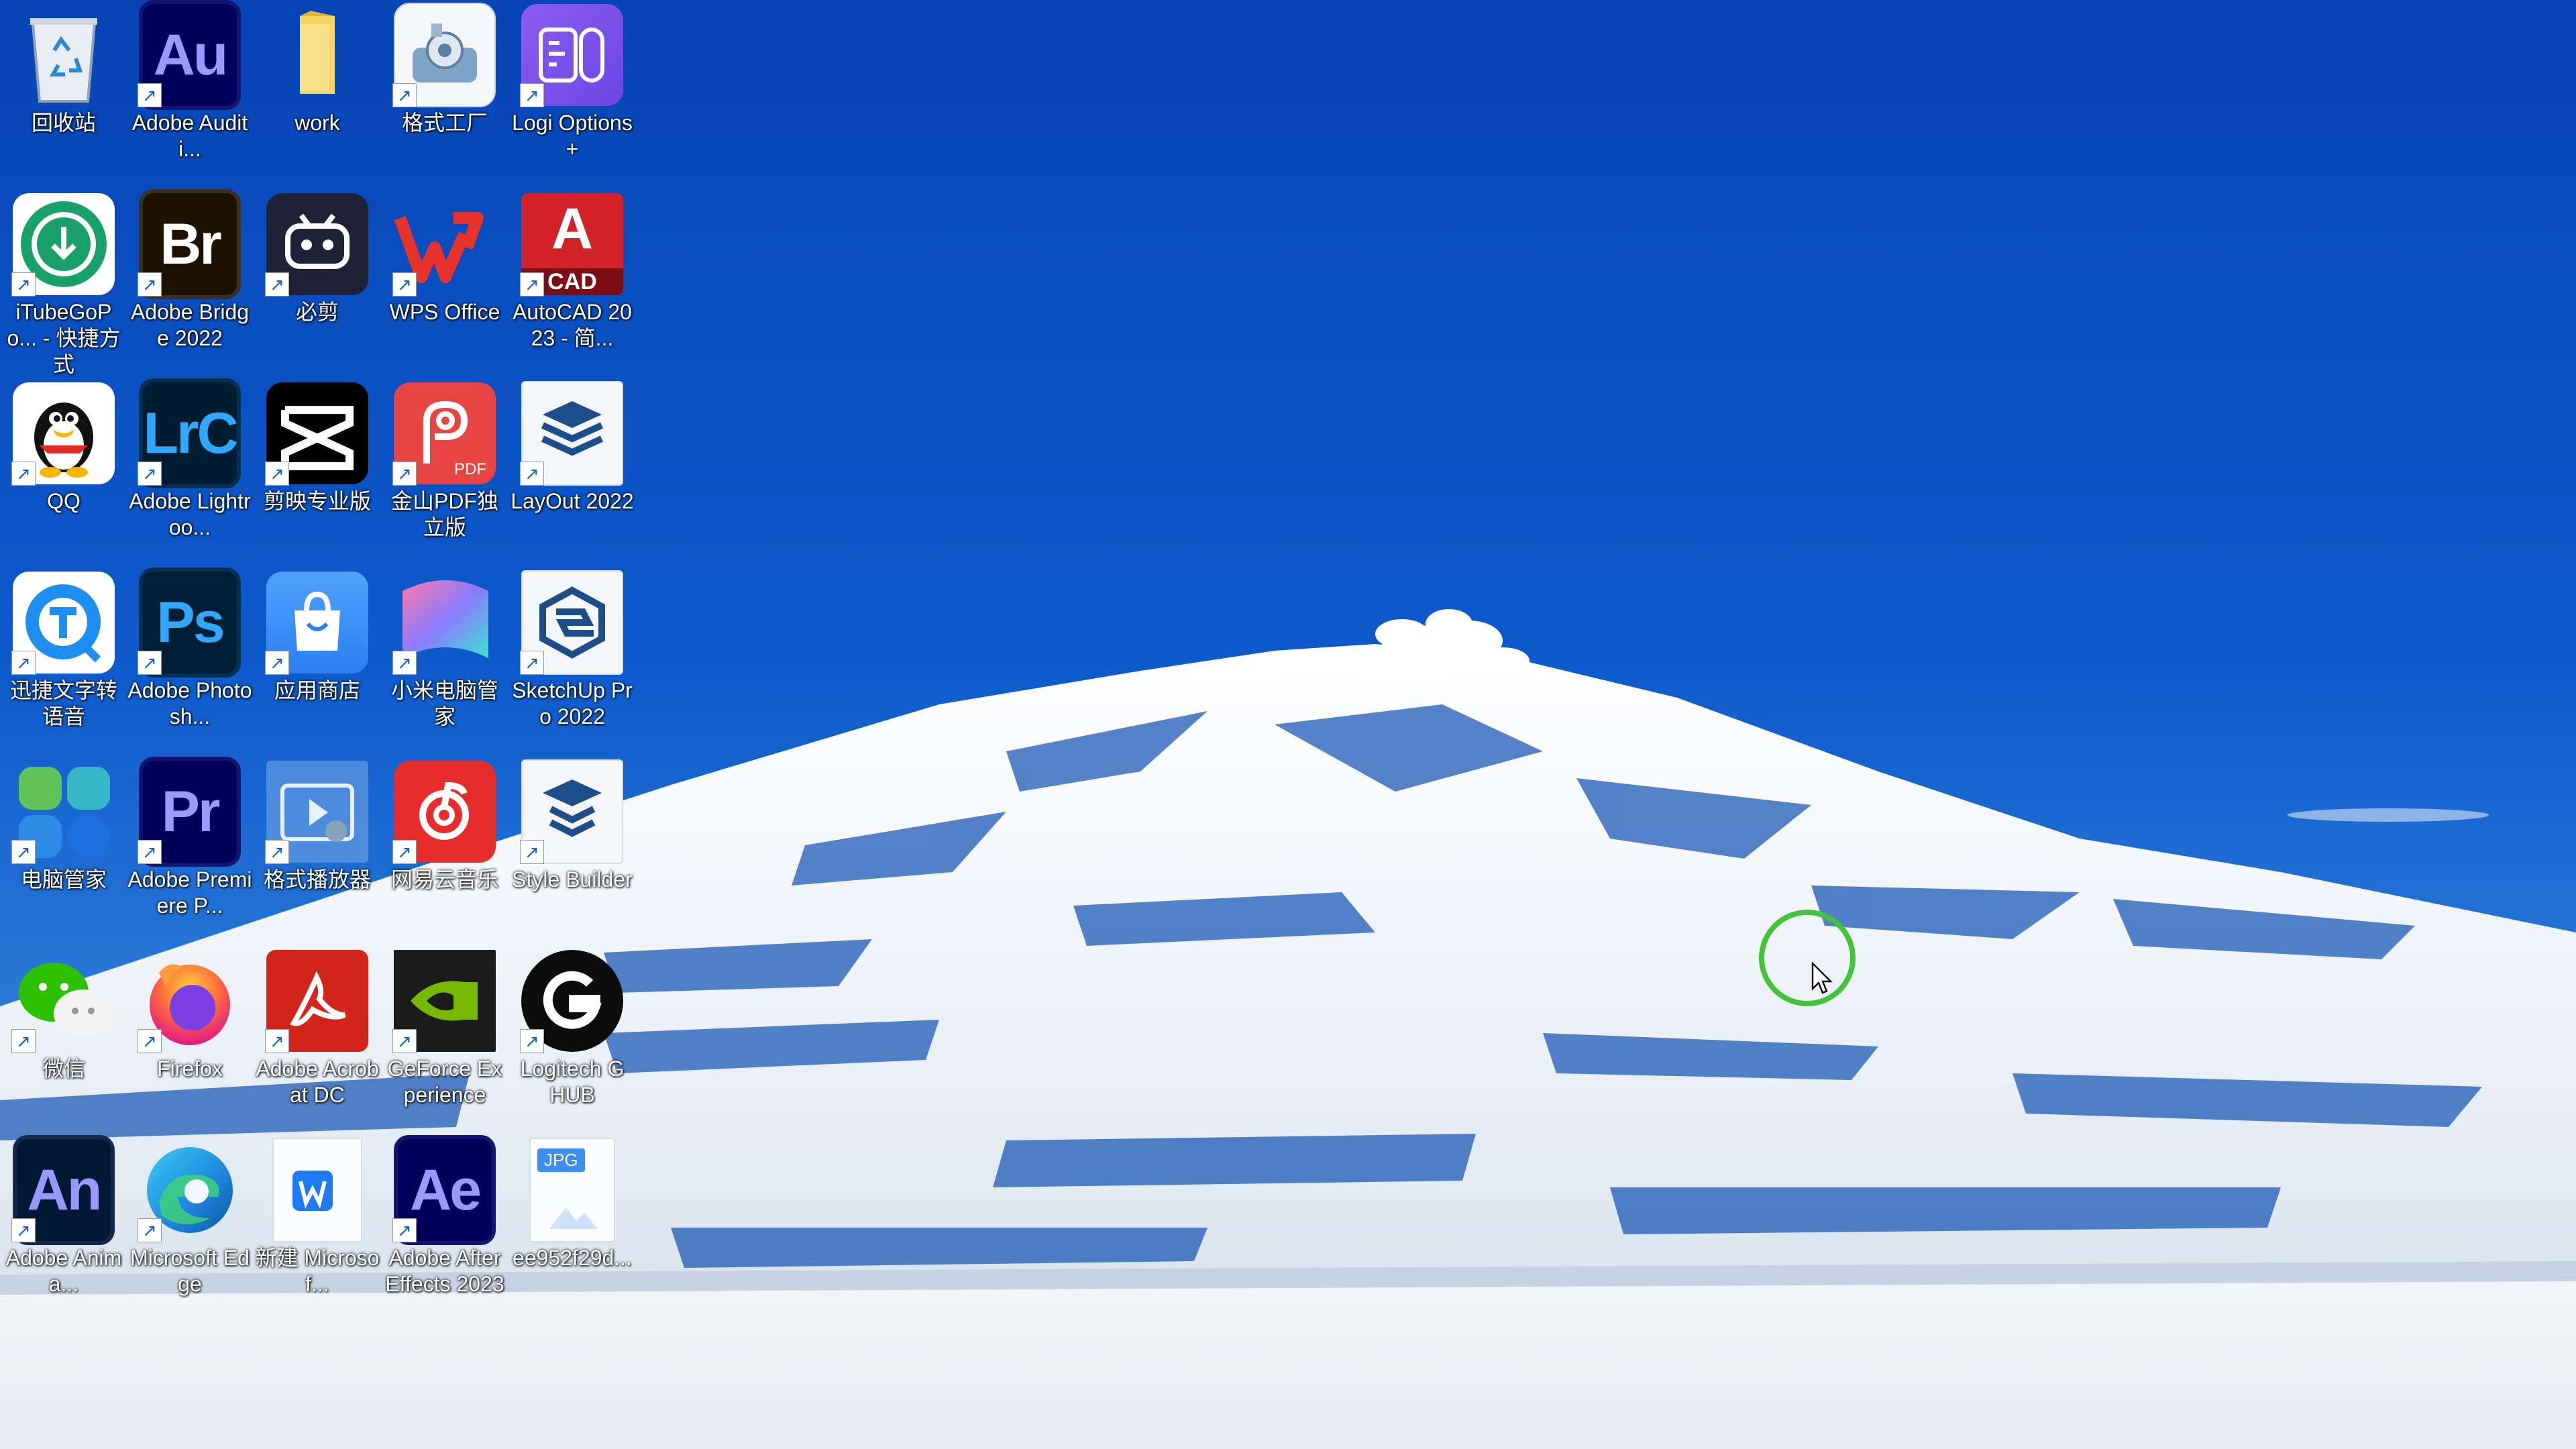 This screenshot has height=1449, width=2576. I want to click on desktop-icon-label: 剪映专业版, so click(317, 501).